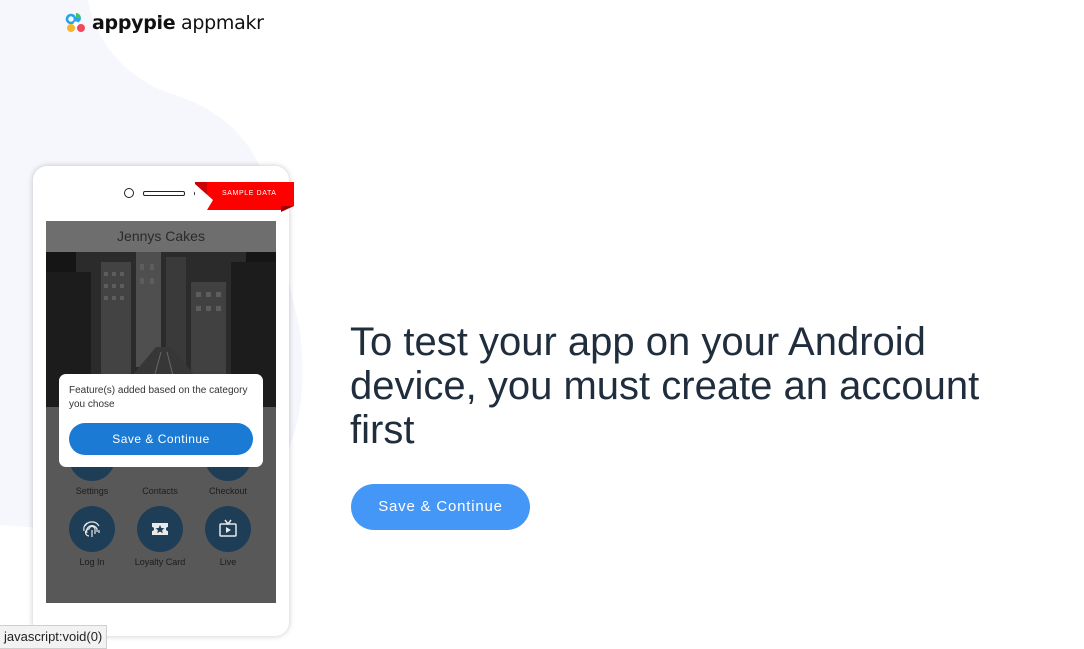 This screenshot has width=1084, height=649. I want to click on fingerprint-icon, so click(92, 529).